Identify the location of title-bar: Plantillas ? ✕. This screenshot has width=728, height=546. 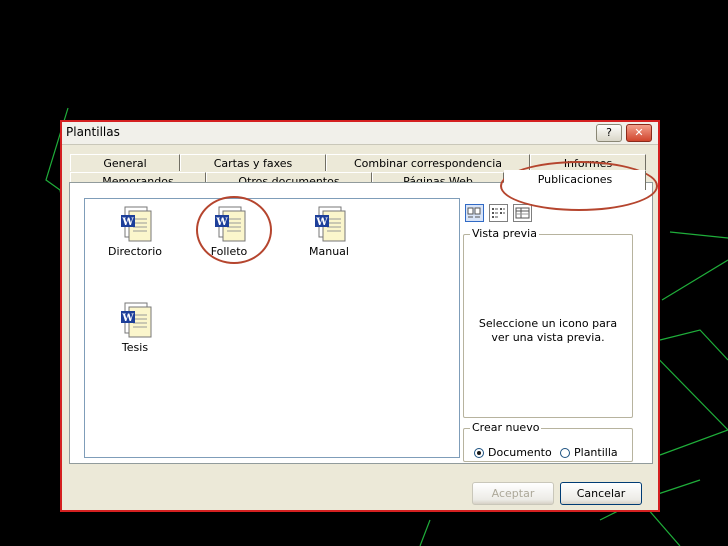
(360, 133).